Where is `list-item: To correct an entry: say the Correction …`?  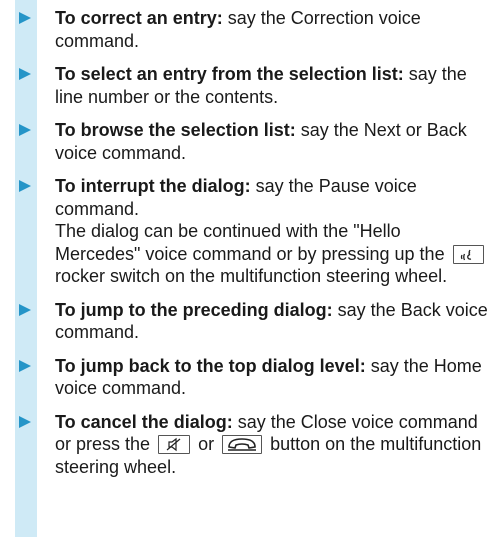 list-item: To correct an entry: say the Correction … is located at coordinates (253, 29).